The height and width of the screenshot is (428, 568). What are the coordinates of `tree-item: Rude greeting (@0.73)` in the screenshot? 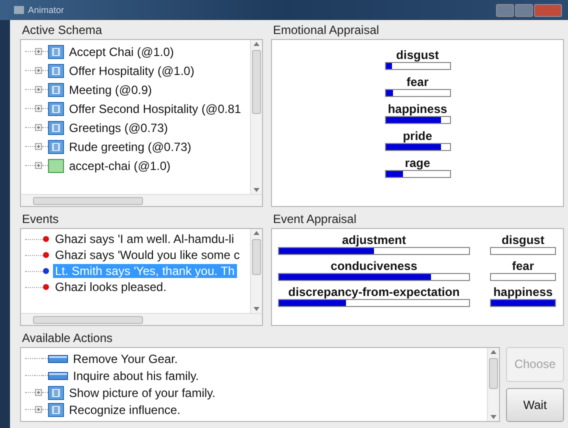 It's located at (130, 147).